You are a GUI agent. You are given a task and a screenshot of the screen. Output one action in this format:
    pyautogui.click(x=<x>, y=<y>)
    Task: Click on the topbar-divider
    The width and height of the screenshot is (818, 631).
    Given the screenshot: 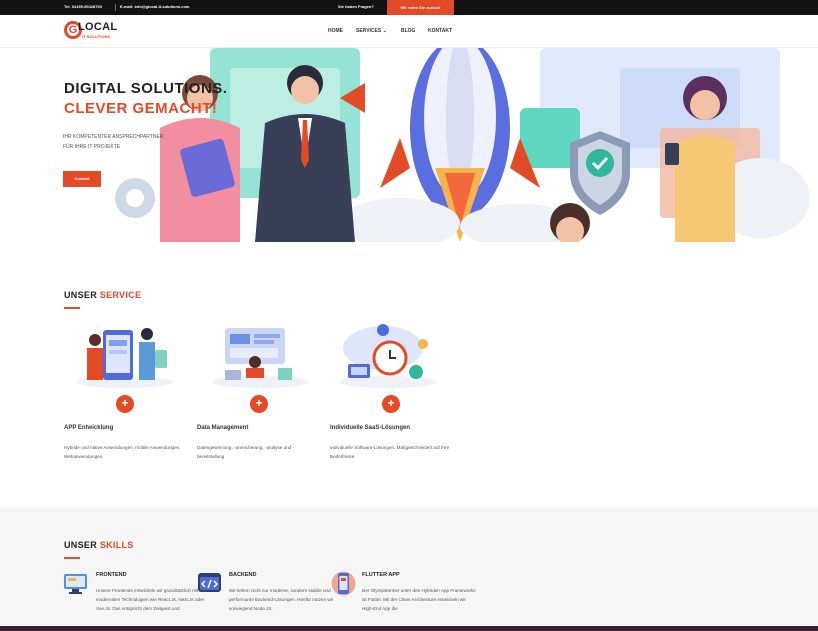 What is the action you would take?
    pyautogui.click(x=115, y=7)
    